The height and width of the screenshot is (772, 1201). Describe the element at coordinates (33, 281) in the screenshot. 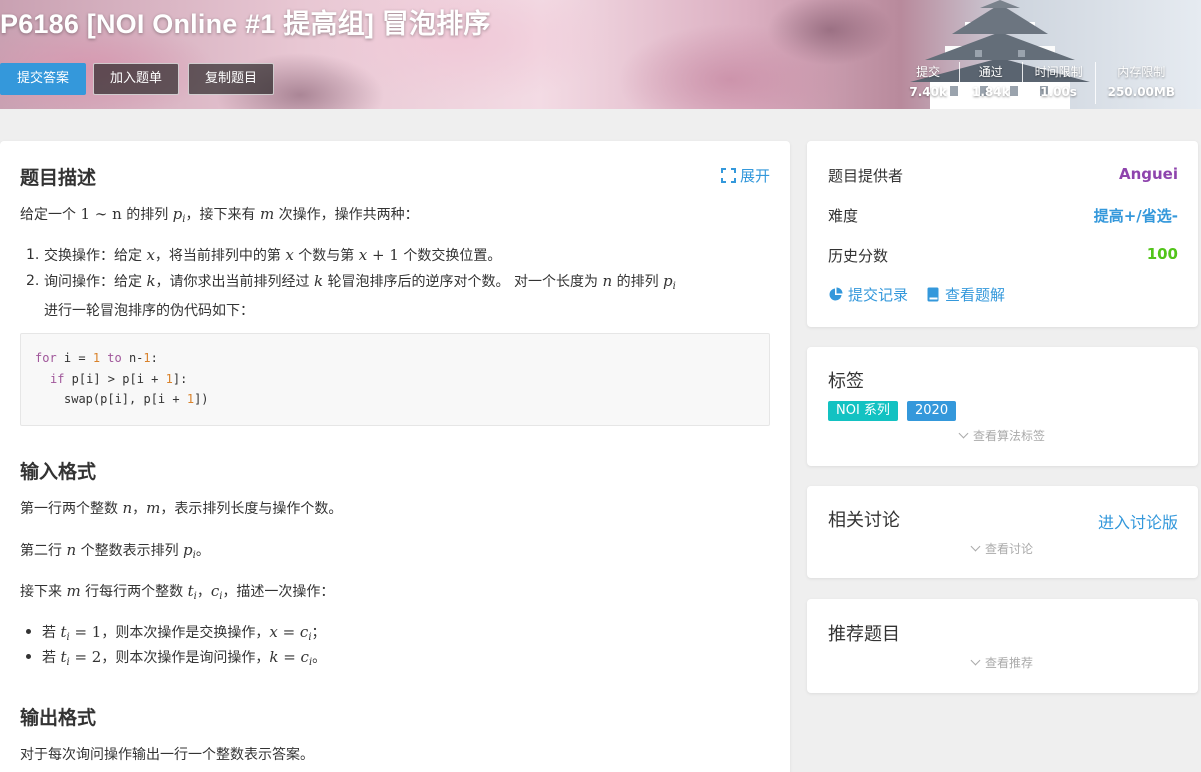

I see `list-number: 2.` at that location.